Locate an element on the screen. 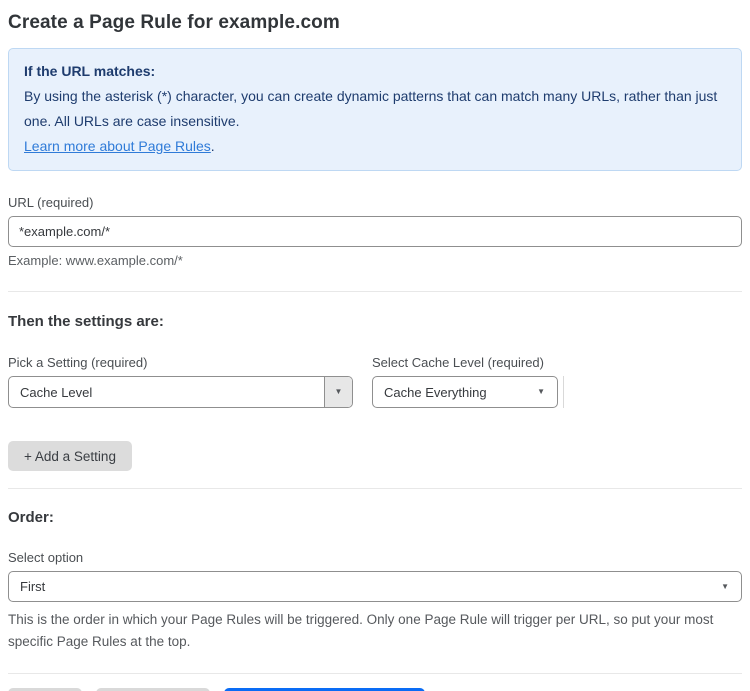  cache-level-label: Select Cache Level (required) is located at coordinates (458, 362).